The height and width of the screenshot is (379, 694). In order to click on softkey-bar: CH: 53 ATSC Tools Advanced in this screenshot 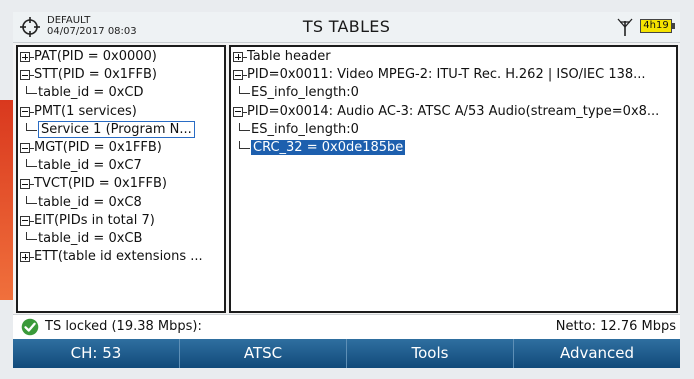, I will do `click(346, 353)`.